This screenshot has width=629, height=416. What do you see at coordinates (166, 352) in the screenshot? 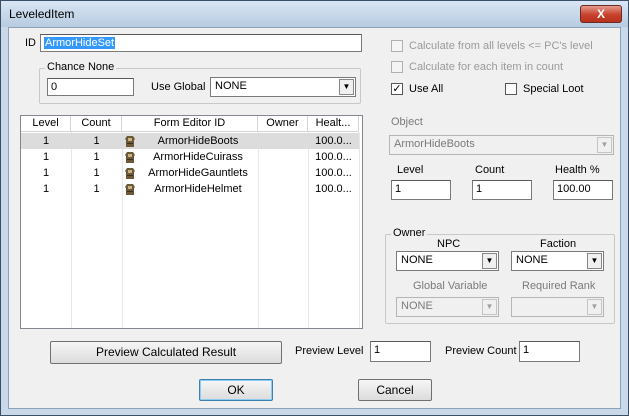
I see `preview-calculated-result-button: Preview Calculated Result` at bounding box center [166, 352].